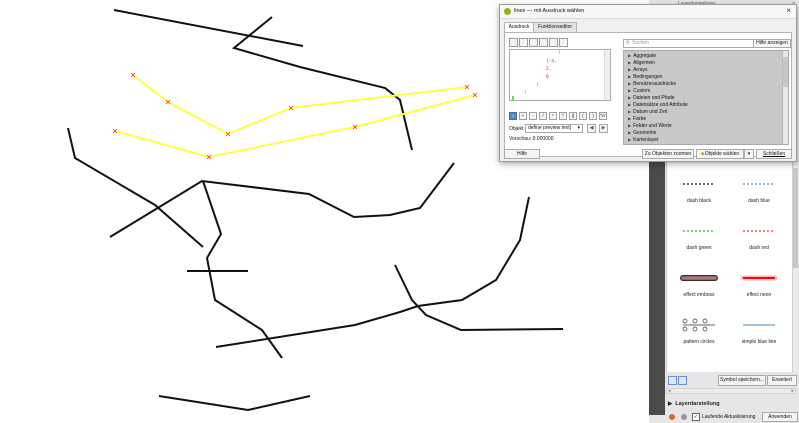 Image resolution: width=799 pixels, height=423 pixels. What do you see at coordinates (652, 84) in the screenshot?
I see `tree-item: ▶ Benutzerausdrücke` at bounding box center [652, 84].